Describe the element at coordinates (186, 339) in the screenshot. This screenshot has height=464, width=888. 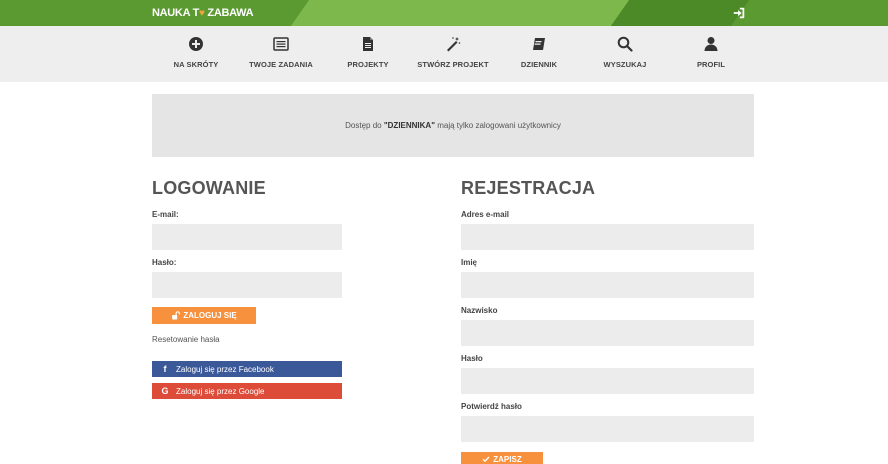
I see `reset-password-link: Resetowanie hasła` at that location.